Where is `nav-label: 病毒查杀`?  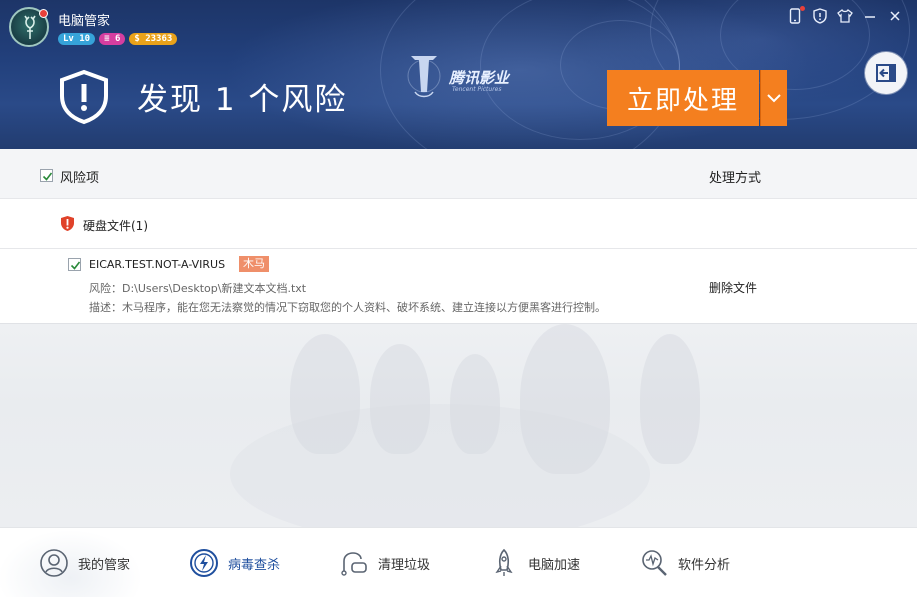
nav-label: 病毒查杀 is located at coordinates (254, 563).